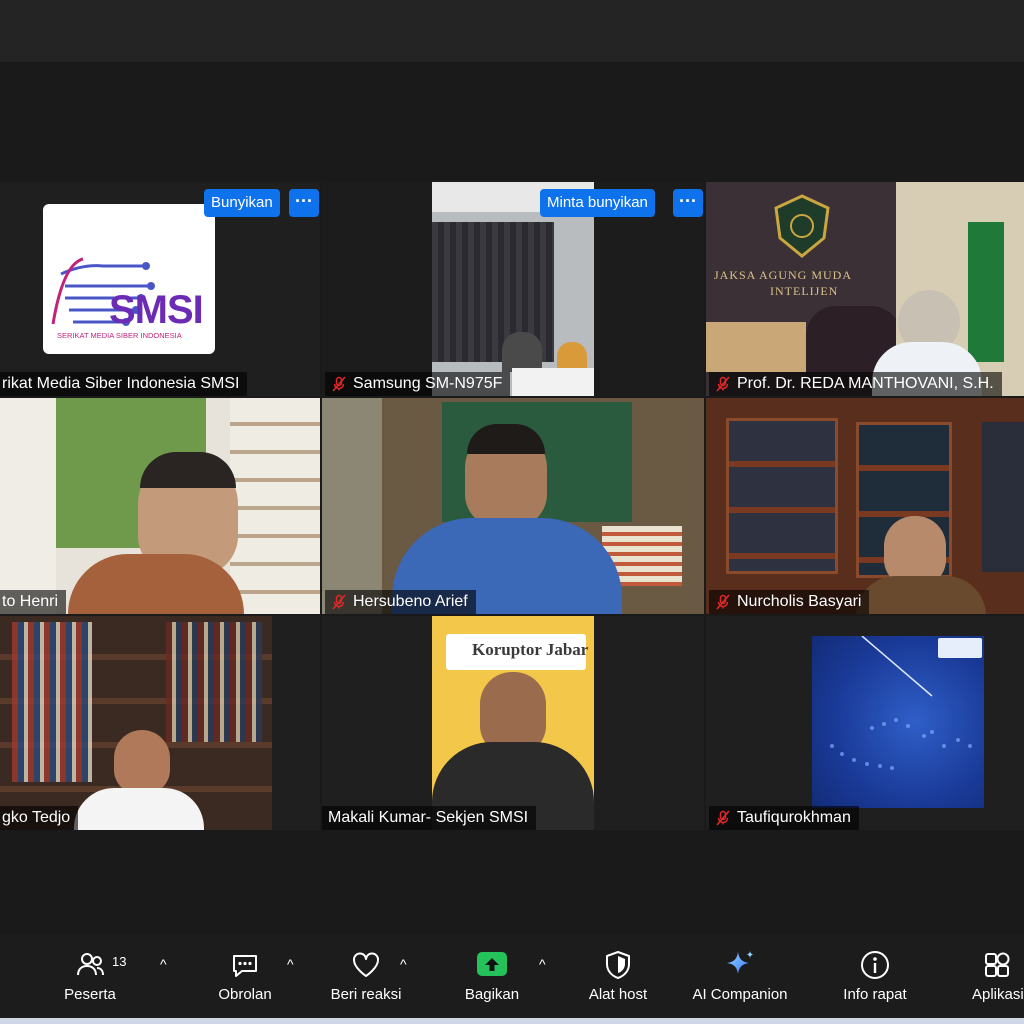 The width and height of the screenshot is (1024, 1024). I want to click on video-tile-hersubeno: Hersubeno Arief, so click(513, 506).